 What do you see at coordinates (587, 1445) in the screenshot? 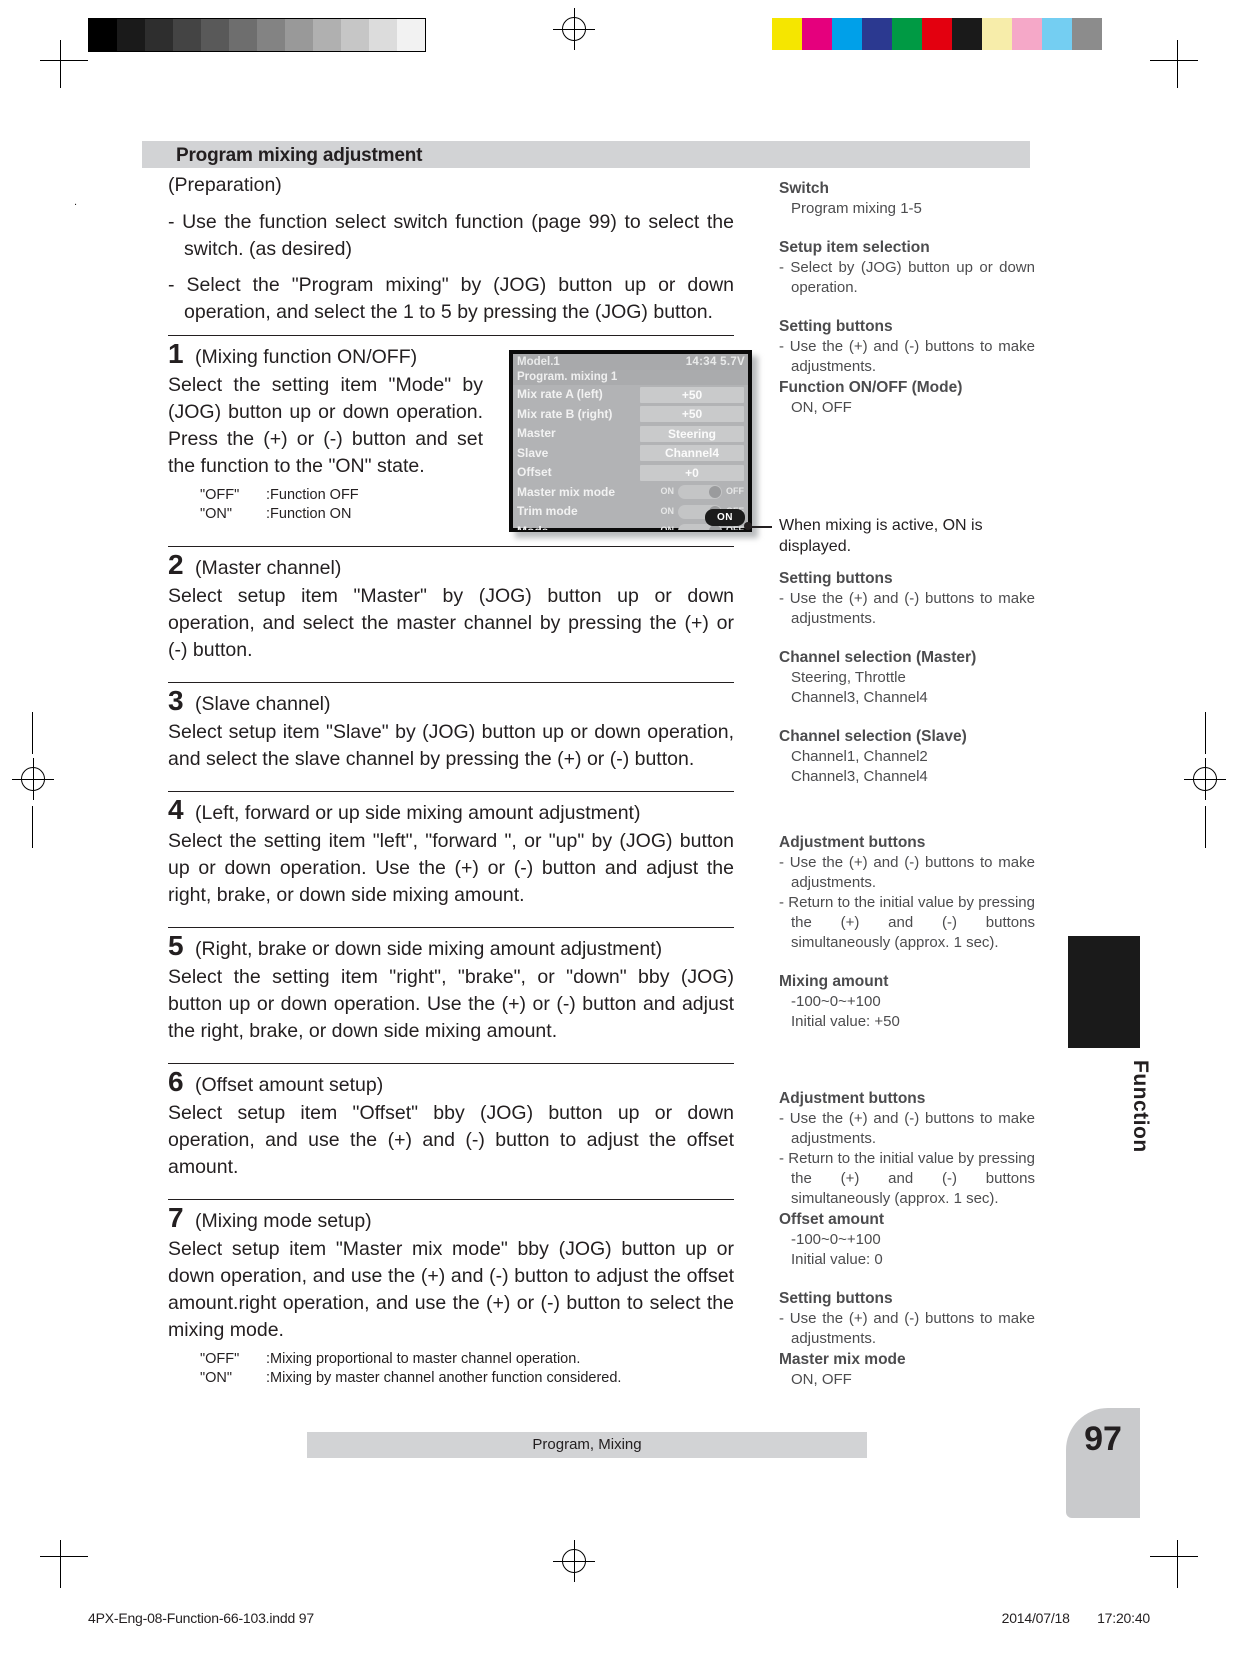
I see `footer-bar: Program, Mixing` at bounding box center [587, 1445].